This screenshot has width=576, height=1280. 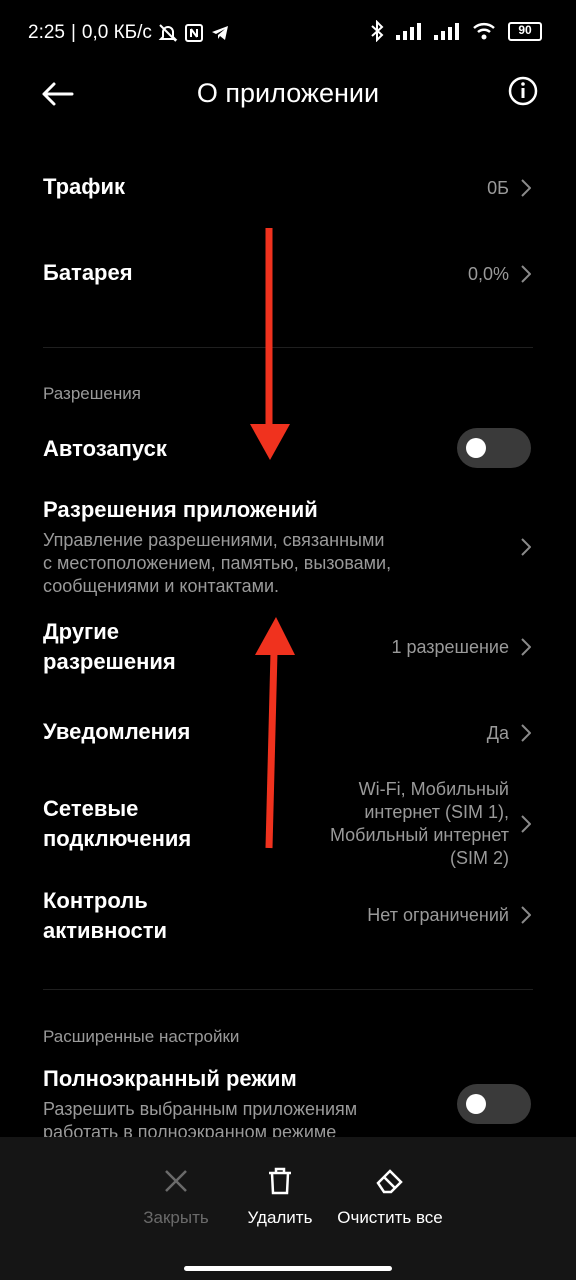 What do you see at coordinates (161, 586) in the screenshot?
I see `description-line: сообщениями и контактами.` at bounding box center [161, 586].